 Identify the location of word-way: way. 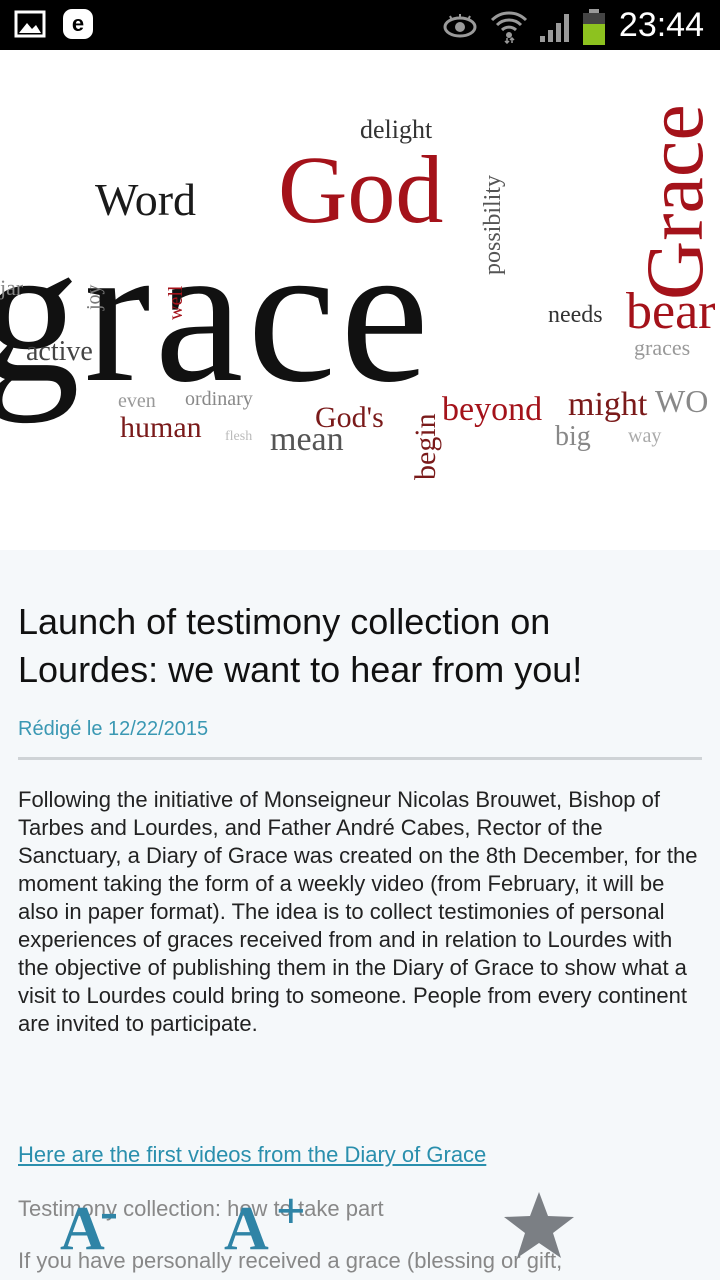
(644, 436).